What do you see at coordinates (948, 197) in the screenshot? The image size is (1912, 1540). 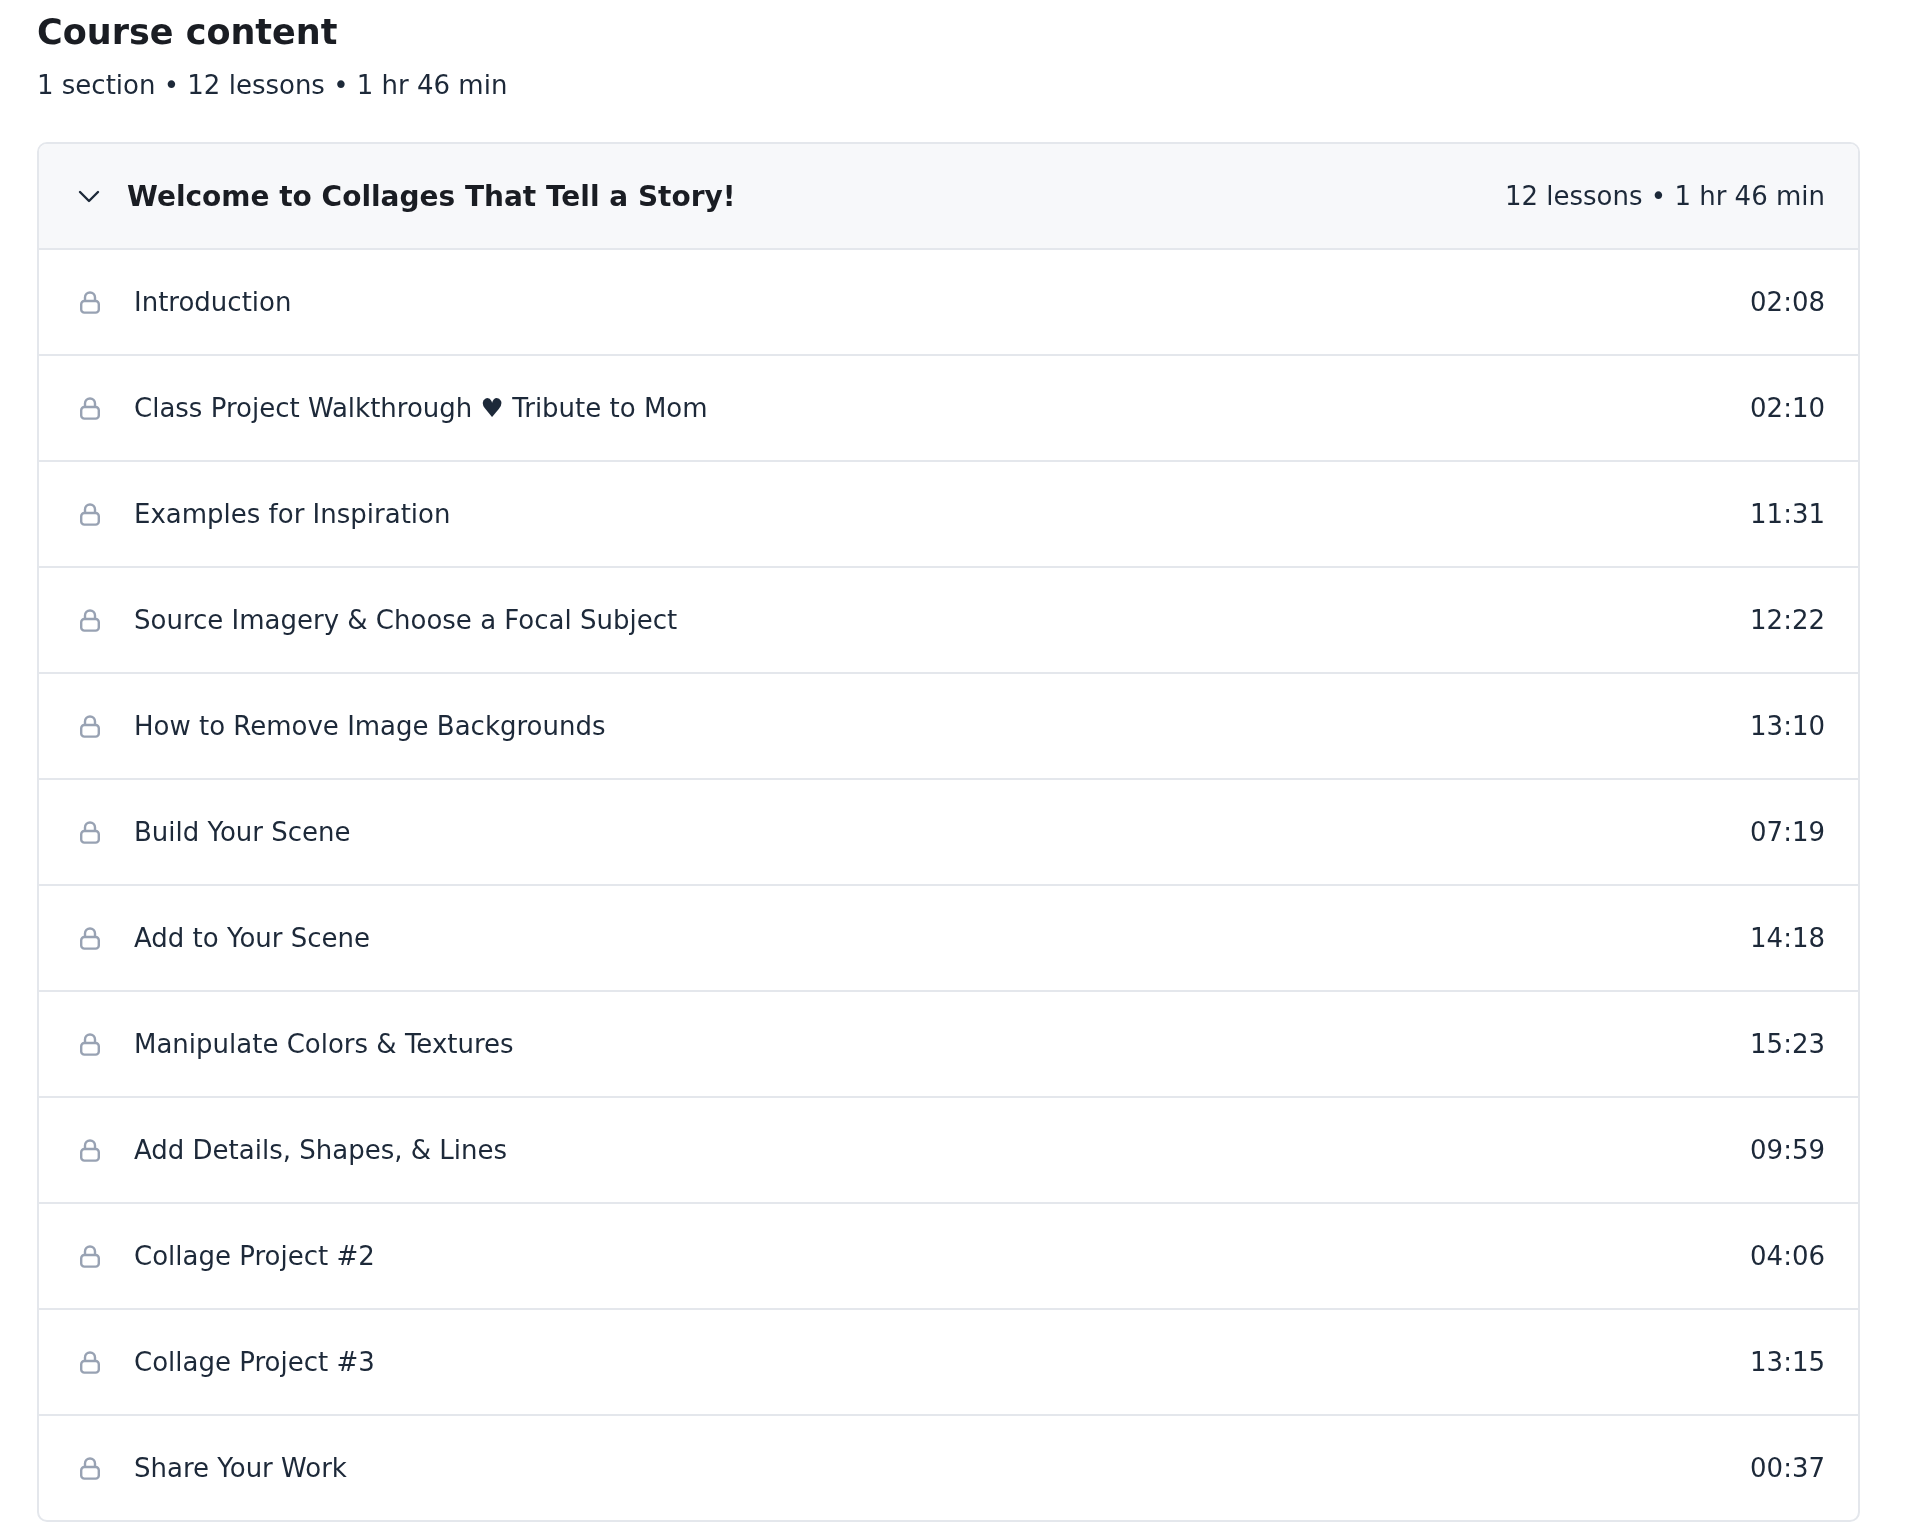 I see `section-header: Welcome to Collages That Tell a Story! 12 lessons • 1 hr 46 min` at bounding box center [948, 197].